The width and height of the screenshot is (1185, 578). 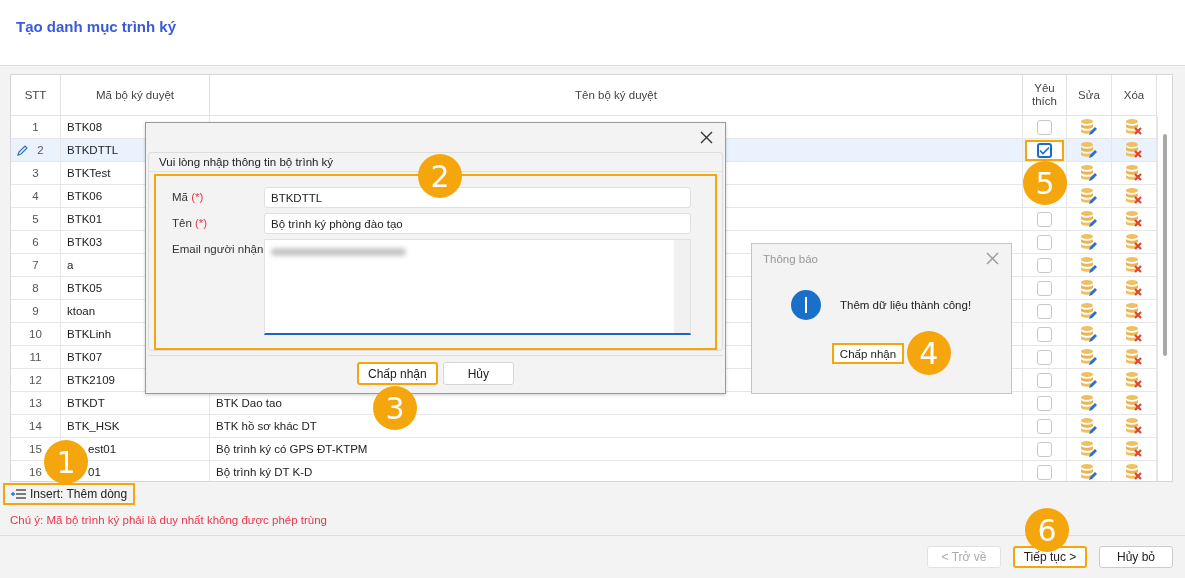 I want to click on table-cell: BTK07, so click(x=85, y=357).